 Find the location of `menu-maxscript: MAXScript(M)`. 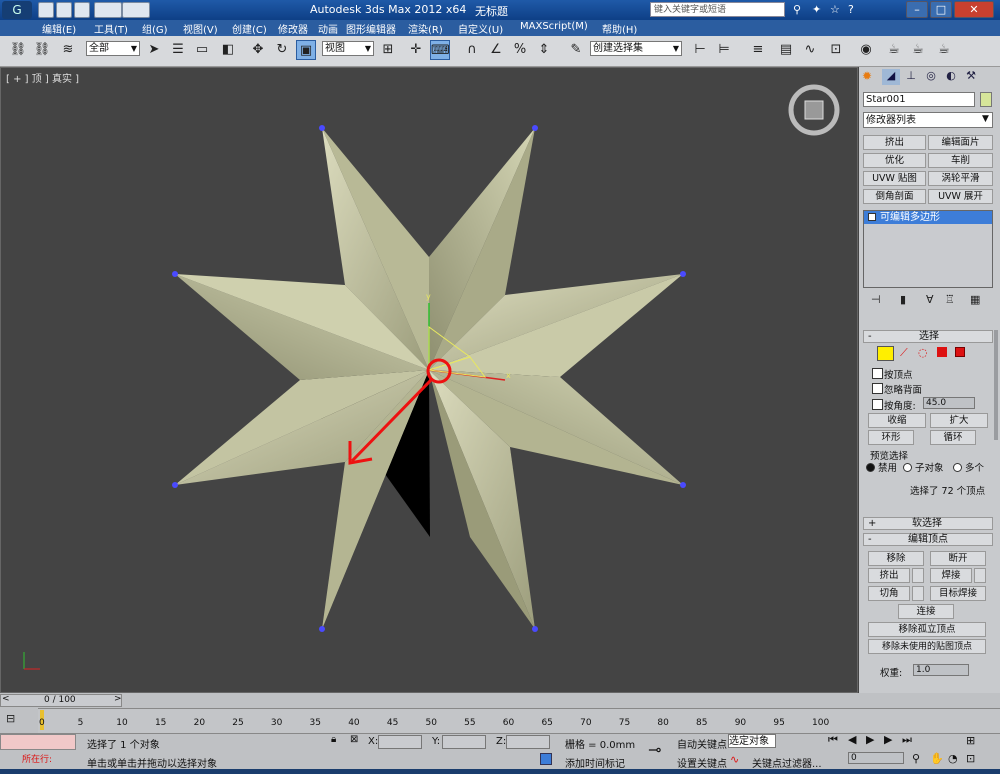

menu-maxscript: MAXScript(M) is located at coordinates (554, 26).